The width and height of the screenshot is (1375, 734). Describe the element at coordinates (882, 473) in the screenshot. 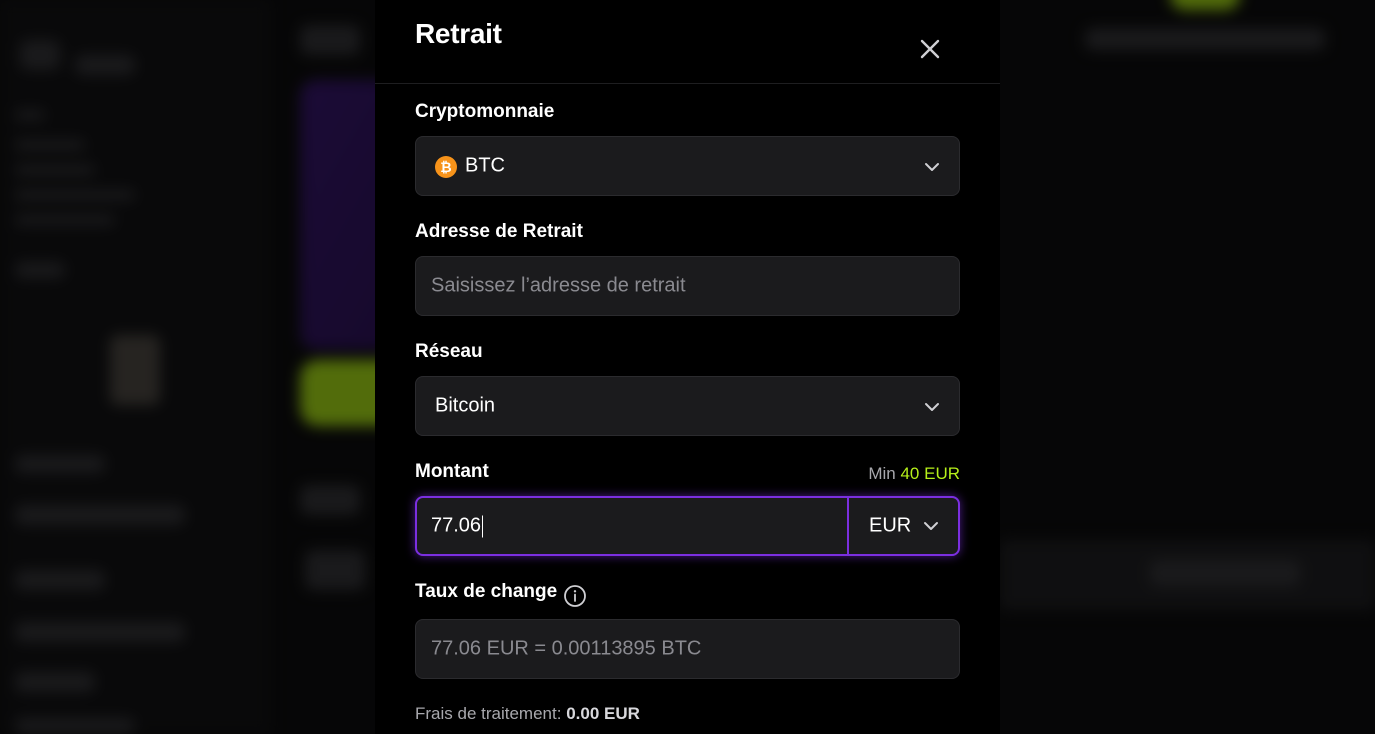

I see `minimum-prefix: Min` at that location.